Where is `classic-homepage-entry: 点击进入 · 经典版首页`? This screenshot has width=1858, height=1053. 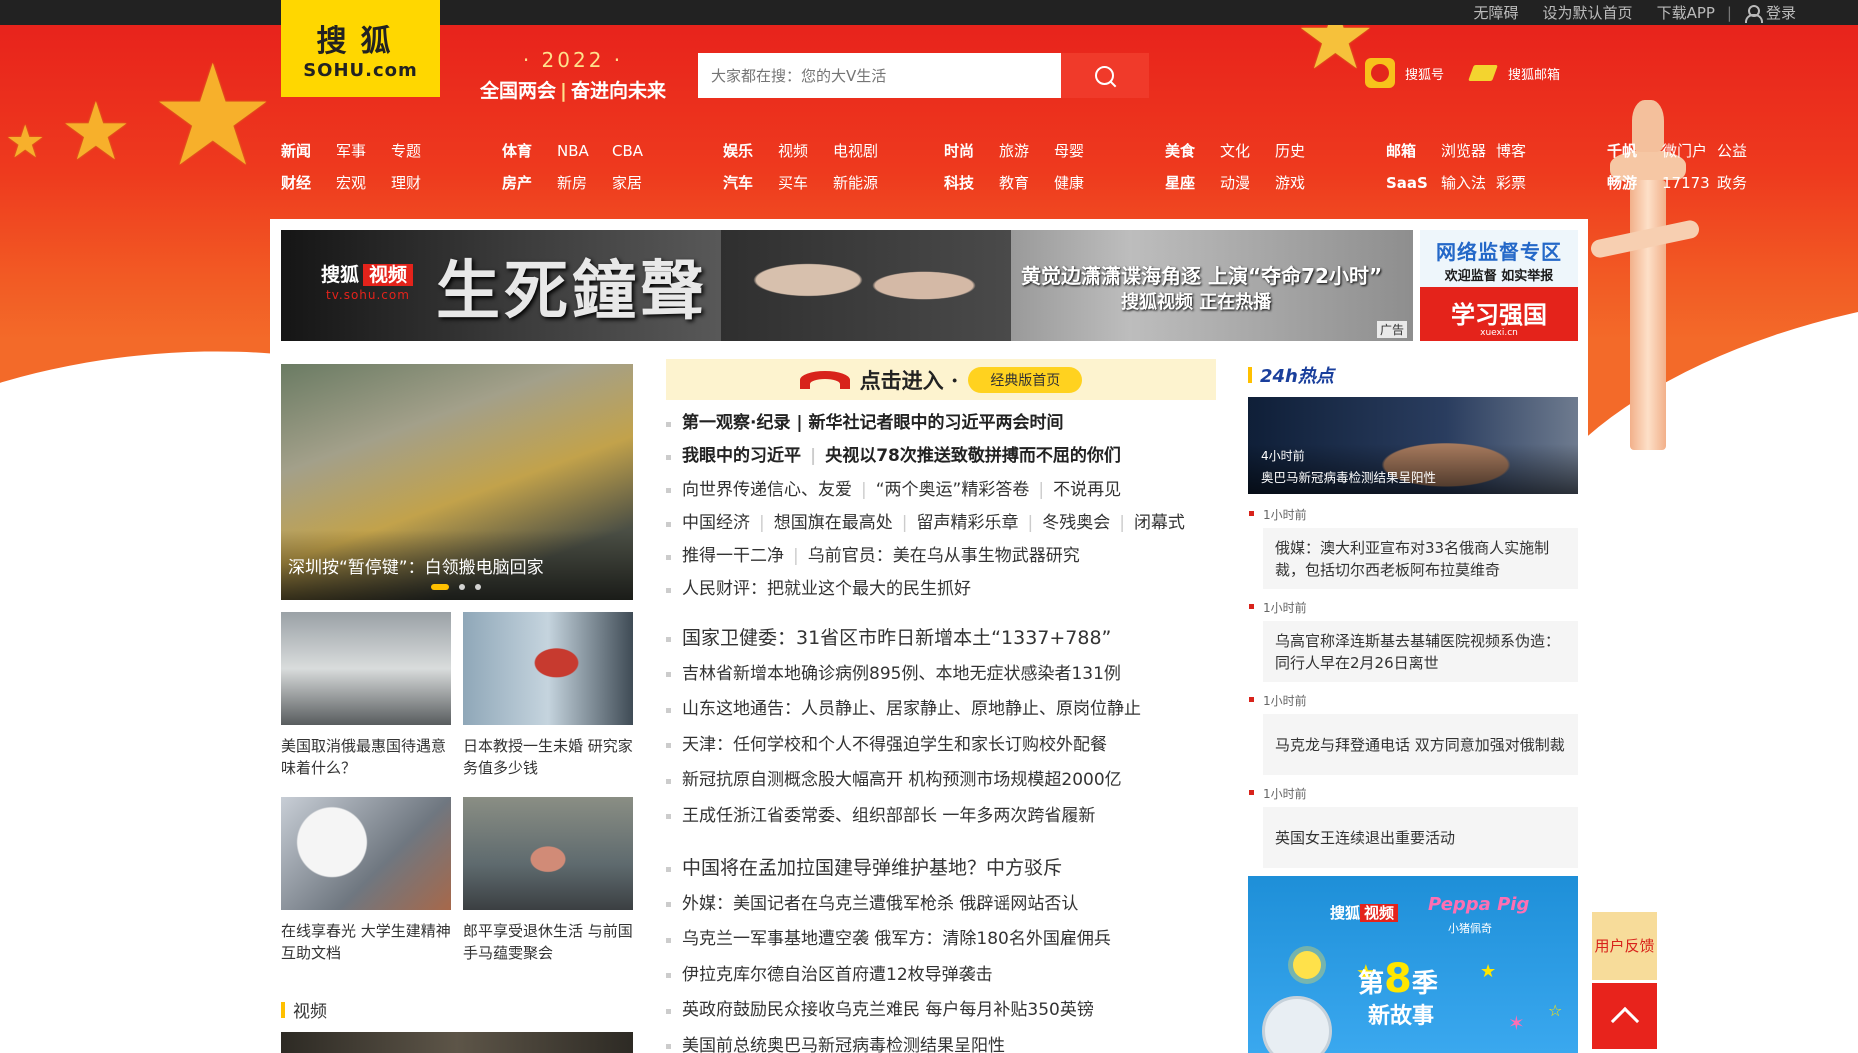 classic-homepage-entry: 点击进入 · 经典版首页 is located at coordinates (941, 379).